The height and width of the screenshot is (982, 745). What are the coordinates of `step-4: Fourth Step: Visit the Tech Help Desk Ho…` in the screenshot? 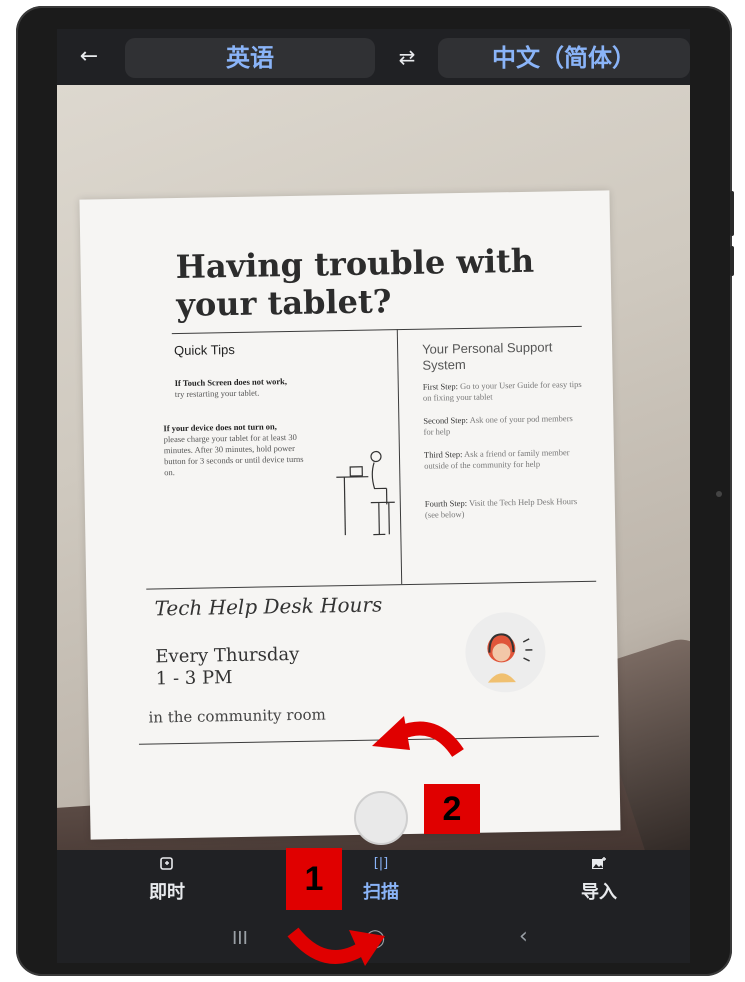 It's located at (501, 508).